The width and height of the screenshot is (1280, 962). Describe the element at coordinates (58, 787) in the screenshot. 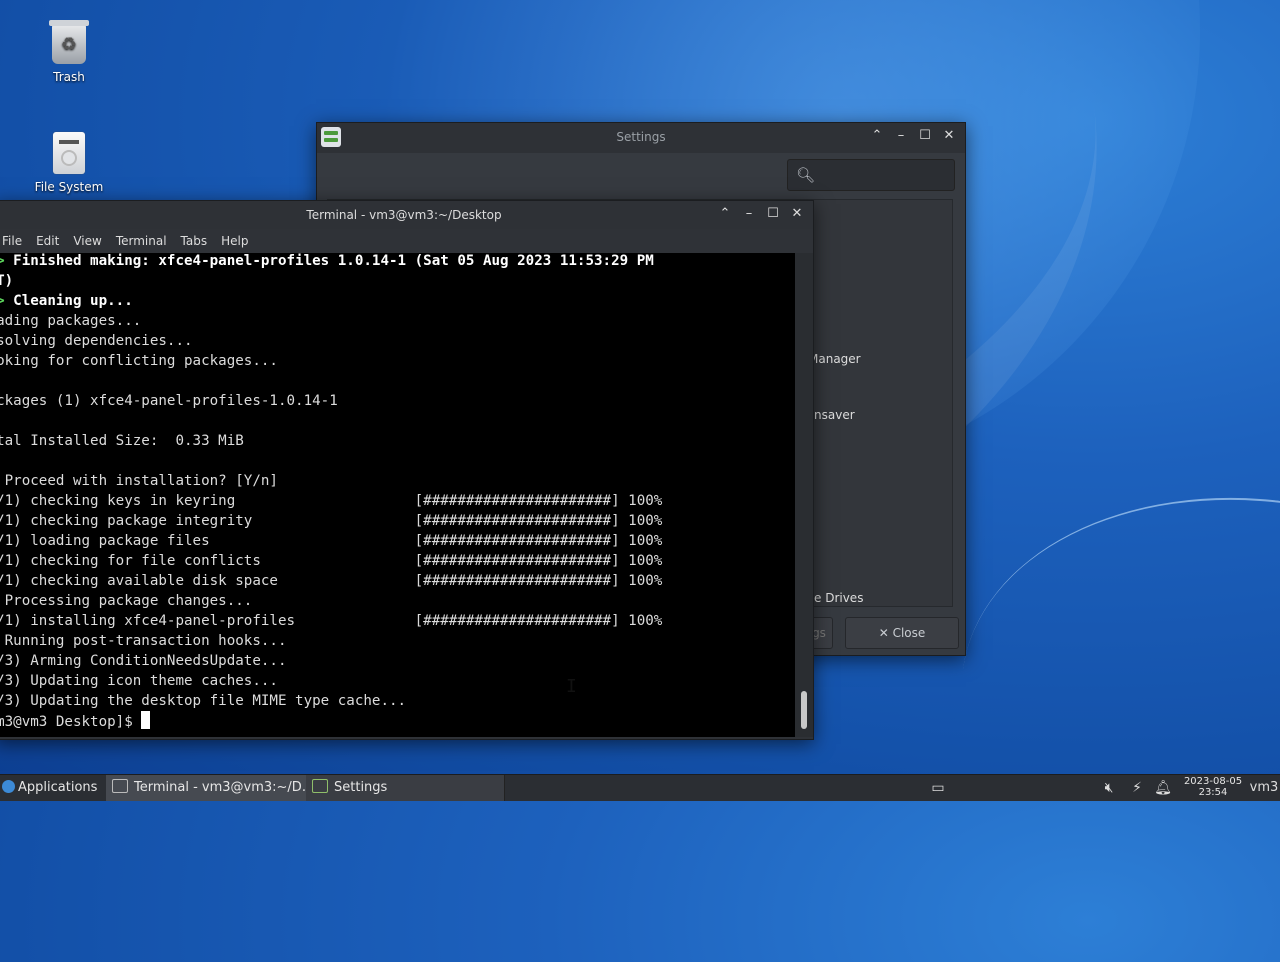

I see `applications-label: Applications` at that location.